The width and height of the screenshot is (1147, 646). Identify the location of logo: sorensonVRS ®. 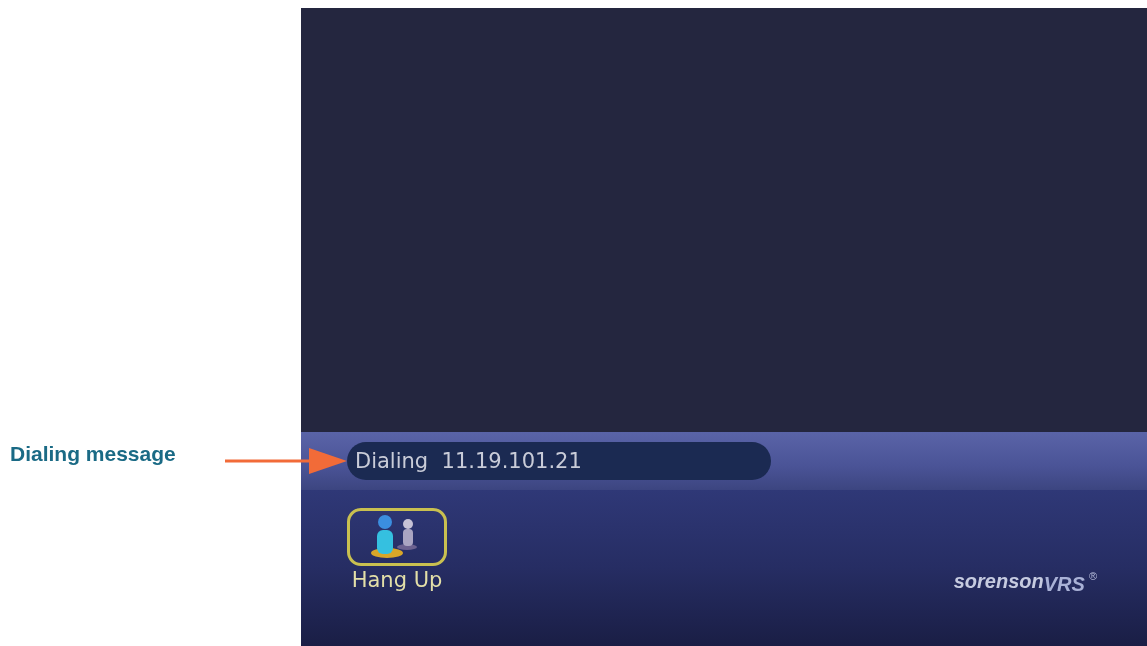
(1025, 583).